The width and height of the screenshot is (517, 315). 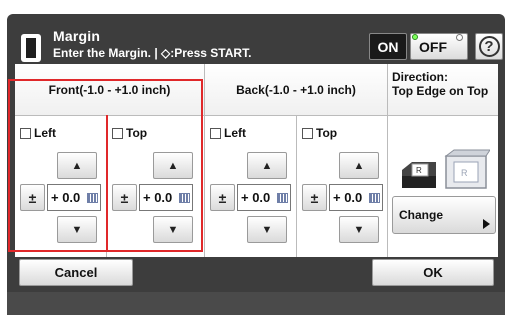 What do you see at coordinates (459, 37) in the screenshot?
I see `off-indicator-icon` at bounding box center [459, 37].